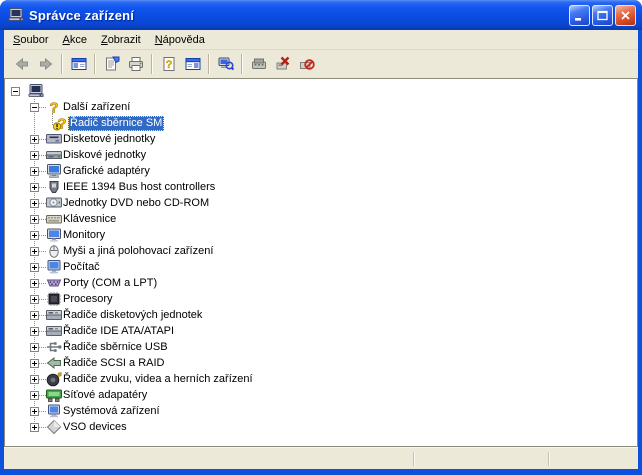  Describe the element at coordinates (121, 40) in the screenshot. I see `menu-item-zobrazit: Zobrazit` at that location.